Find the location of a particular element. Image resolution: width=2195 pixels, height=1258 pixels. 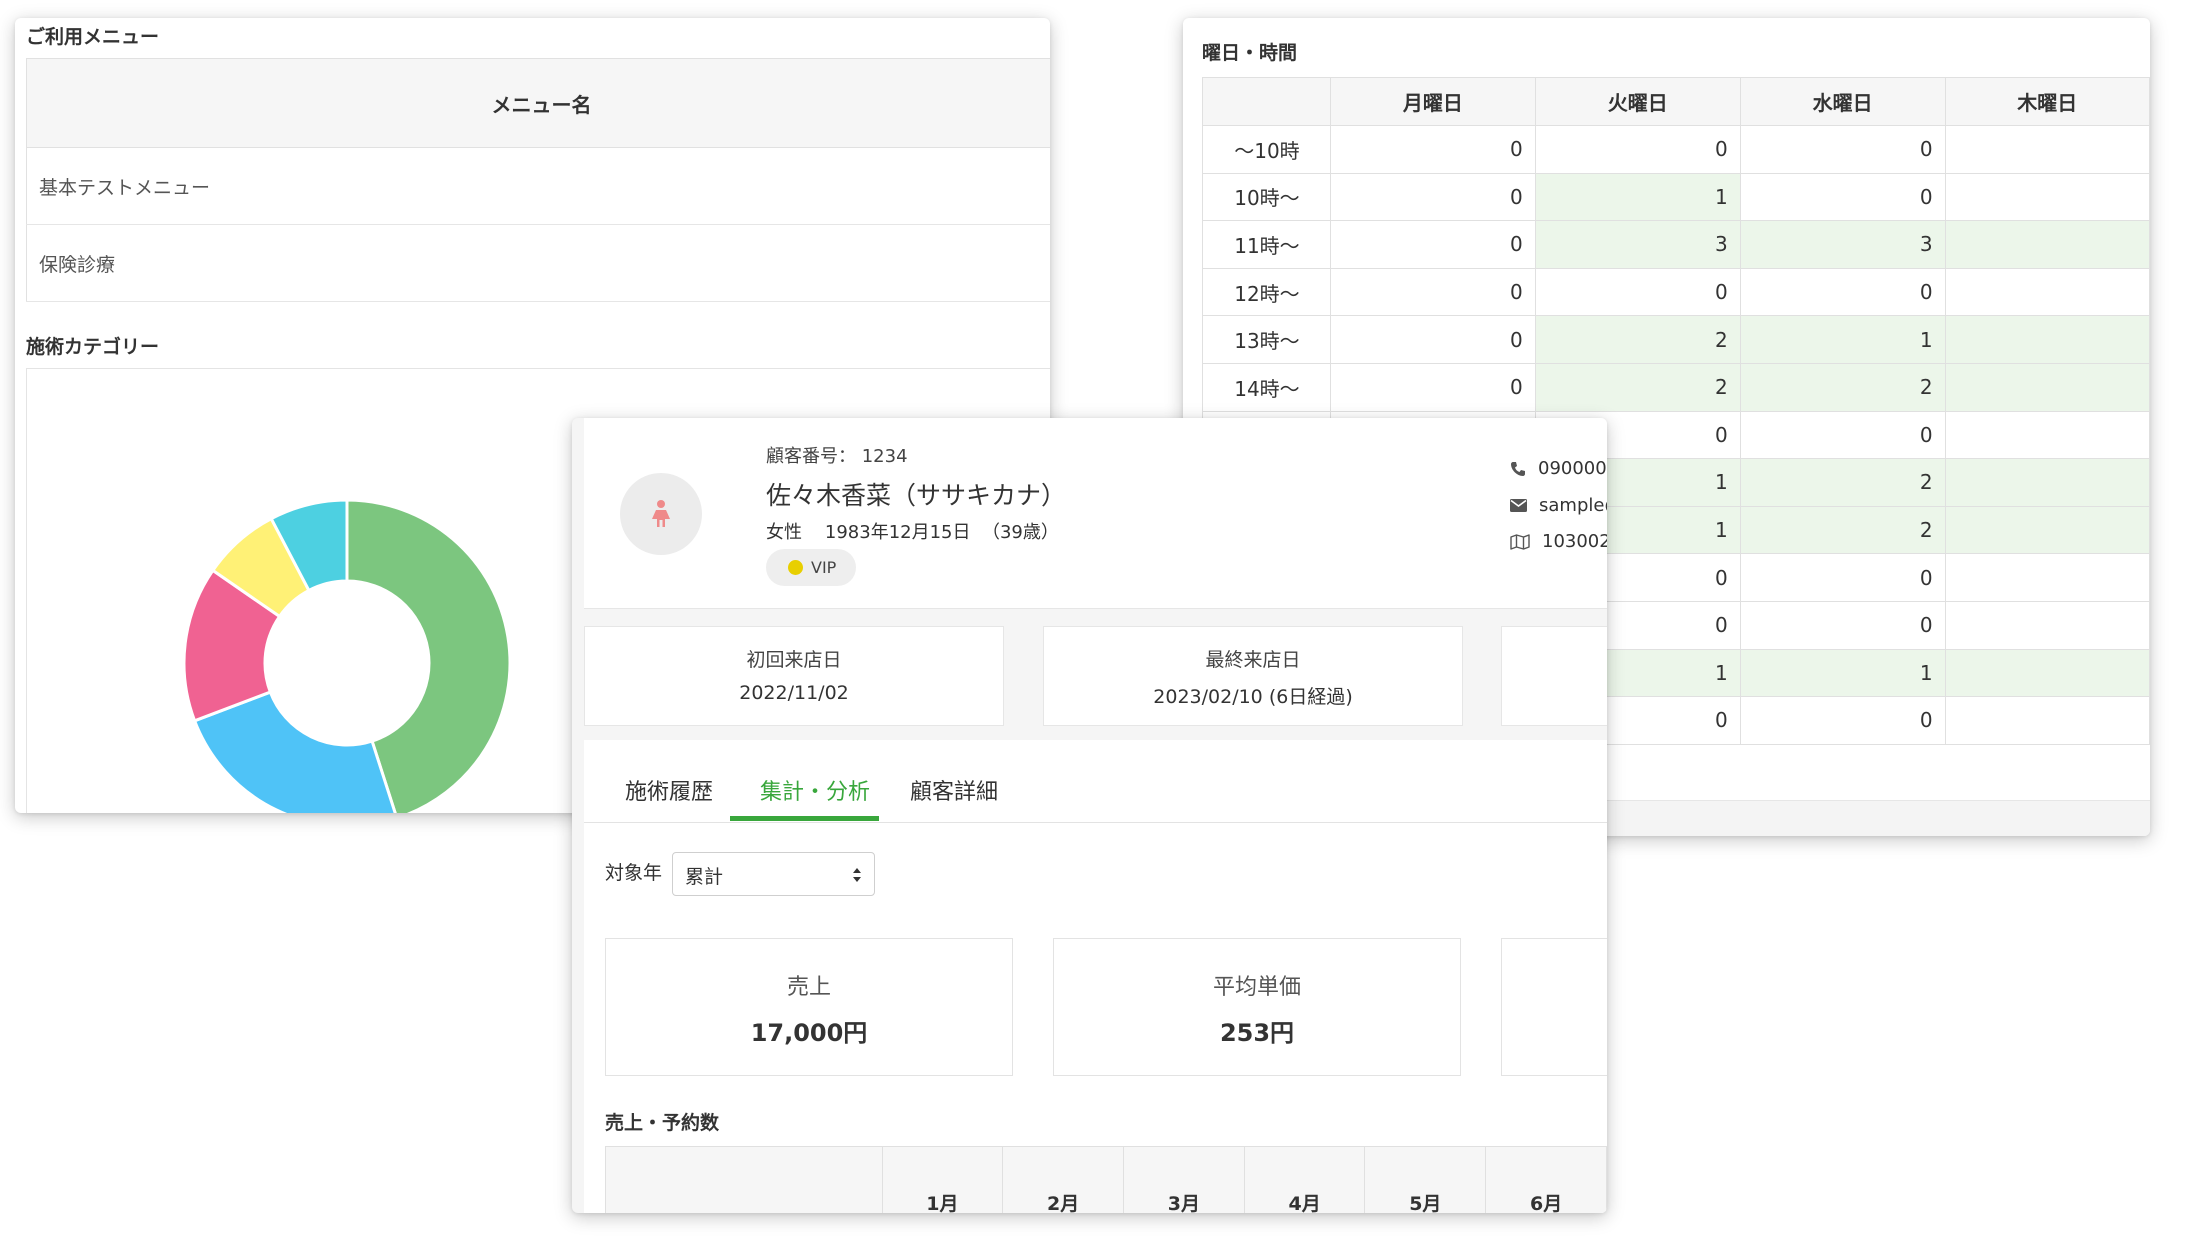

table-row: 14時〜 0 2 2 is located at coordinates (1676, 387).